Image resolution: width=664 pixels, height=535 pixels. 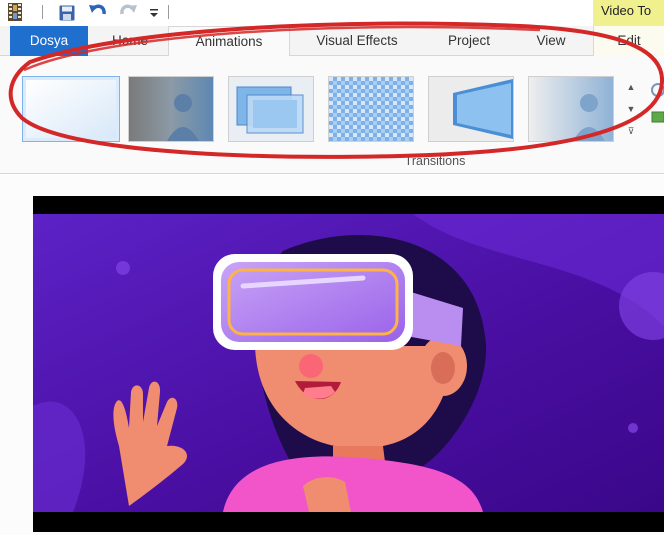 I want to click on film-app-icon, so click(x=15, y=12).